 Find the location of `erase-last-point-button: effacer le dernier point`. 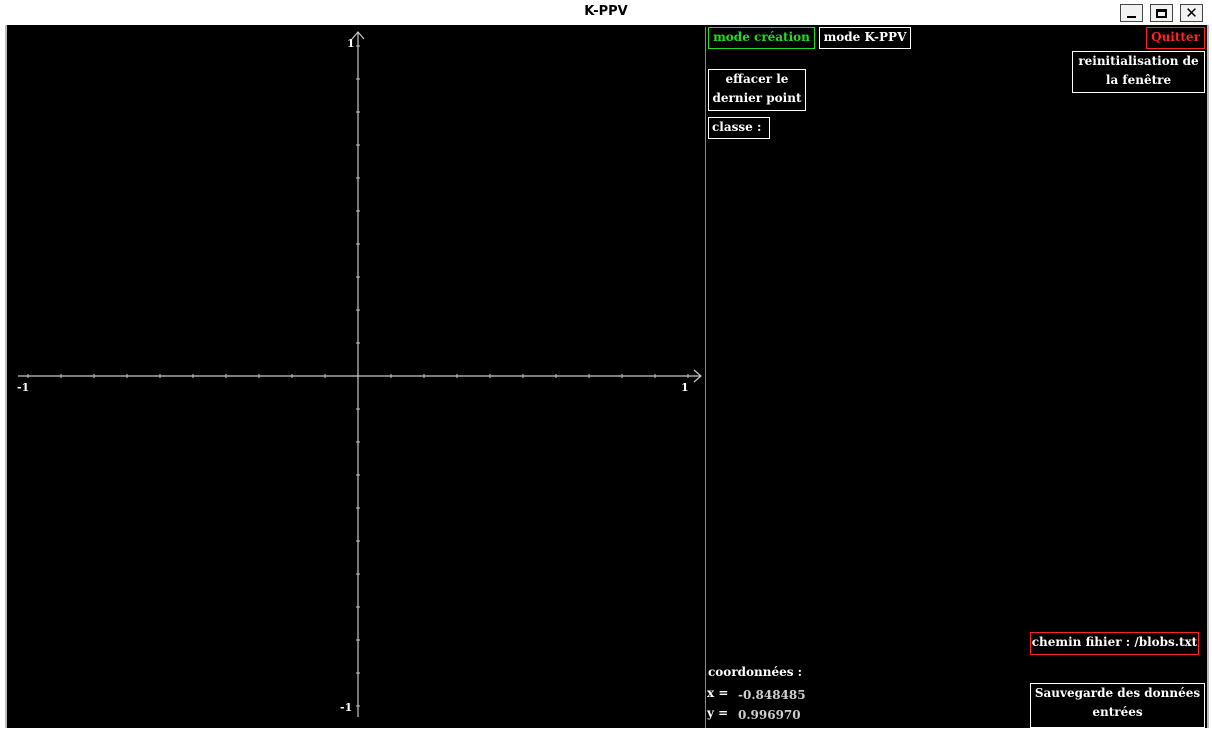

erase-last-point-button: effacer le dernier point is located at coordinates (757, 90).